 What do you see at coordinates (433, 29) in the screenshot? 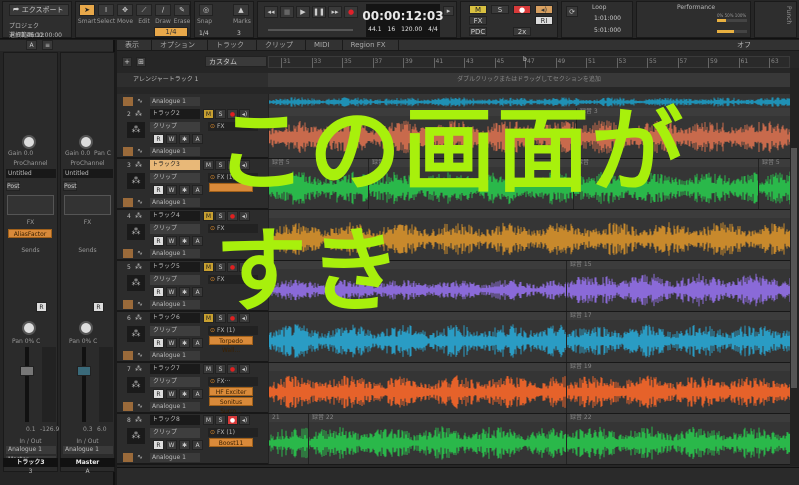
I see `meter: 4/4` at bounding box center [433, 29].